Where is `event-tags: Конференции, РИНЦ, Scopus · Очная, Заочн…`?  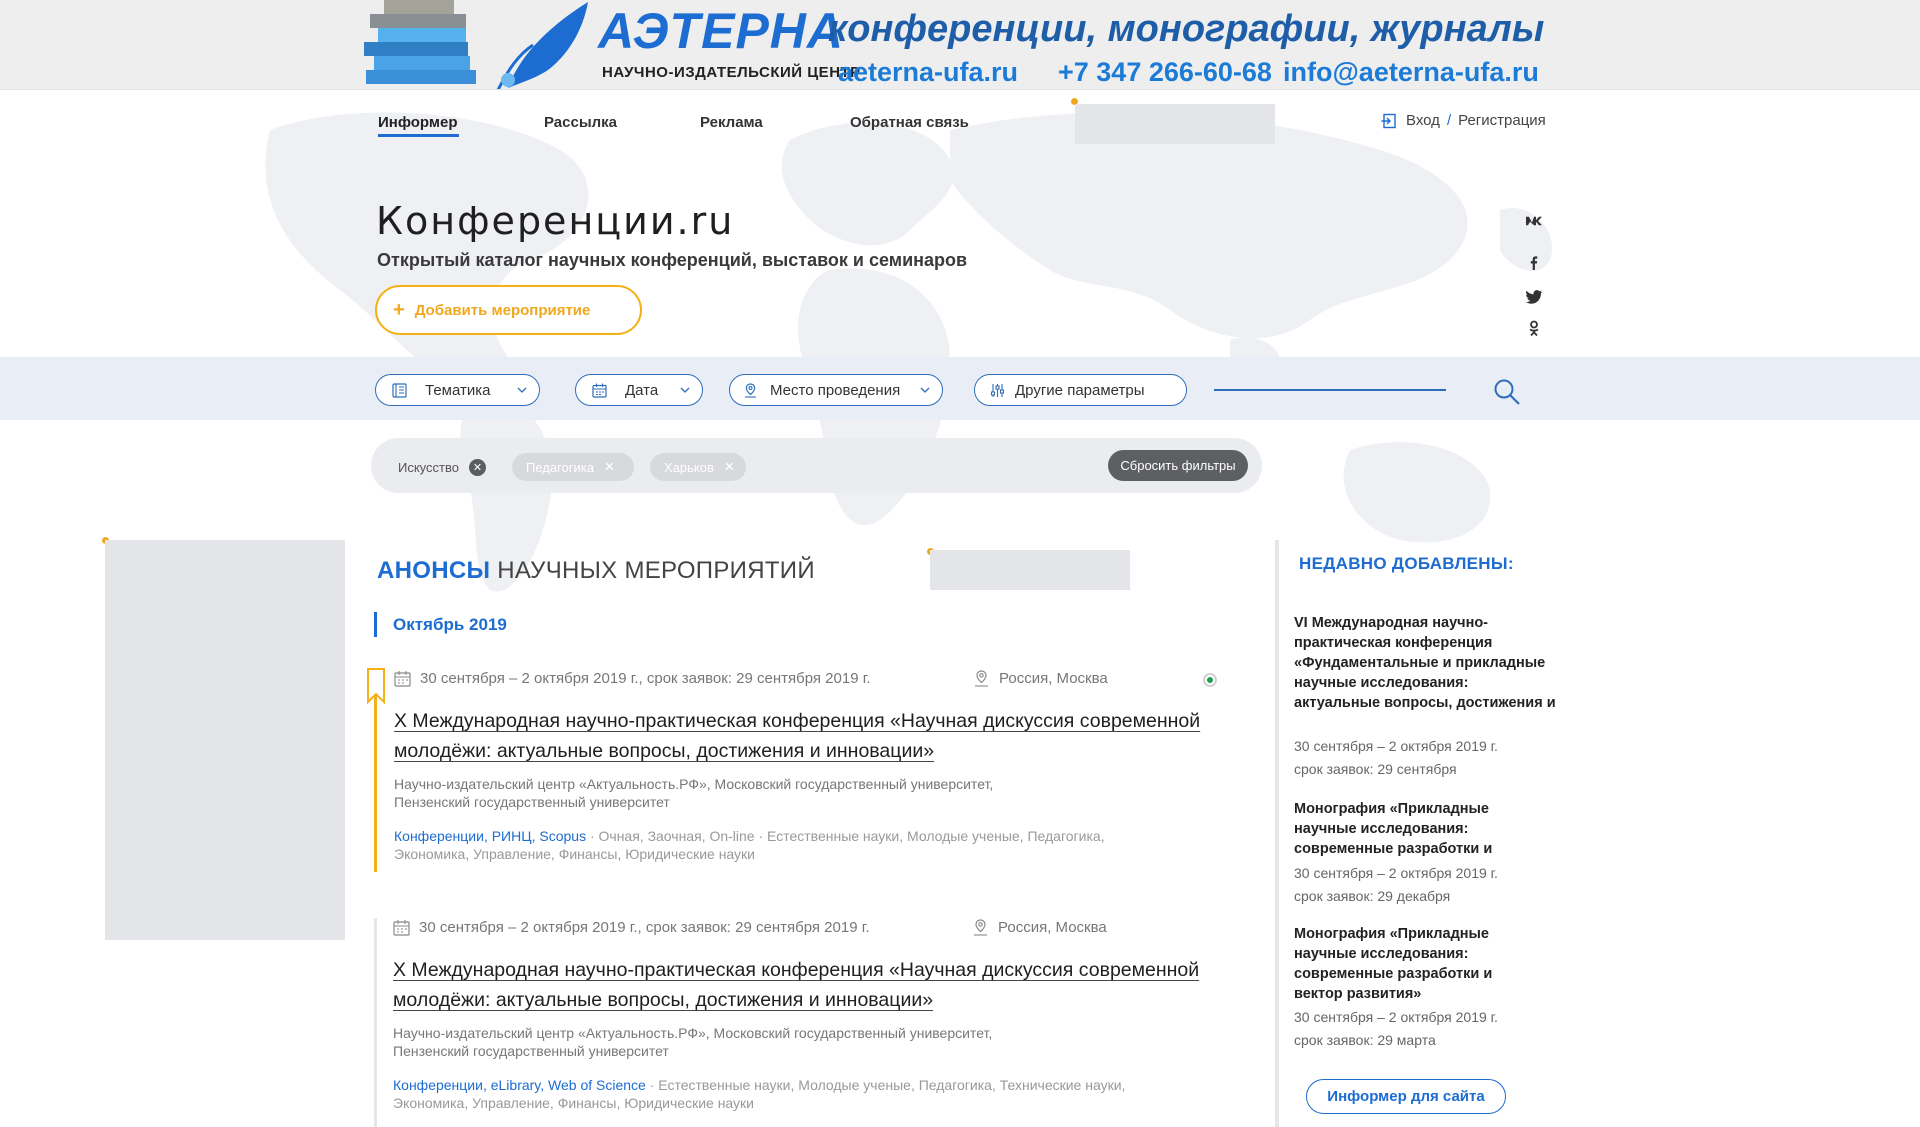
event-tags: Конференции, РИНЦ, Scopus · Очная, Заочн… is located at coordinates (794, 845).